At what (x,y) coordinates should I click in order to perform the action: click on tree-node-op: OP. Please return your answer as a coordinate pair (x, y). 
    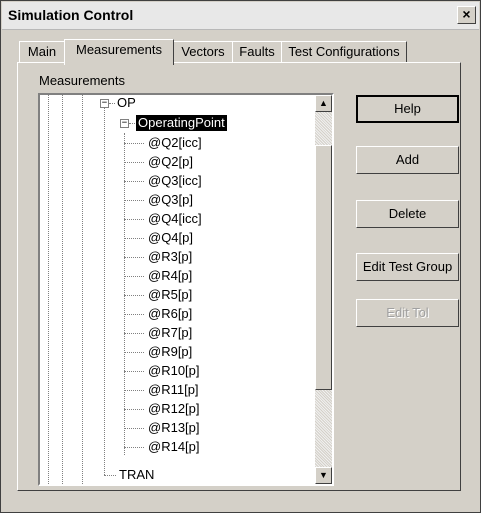
    Looking at the image, I should click on (126, 103).